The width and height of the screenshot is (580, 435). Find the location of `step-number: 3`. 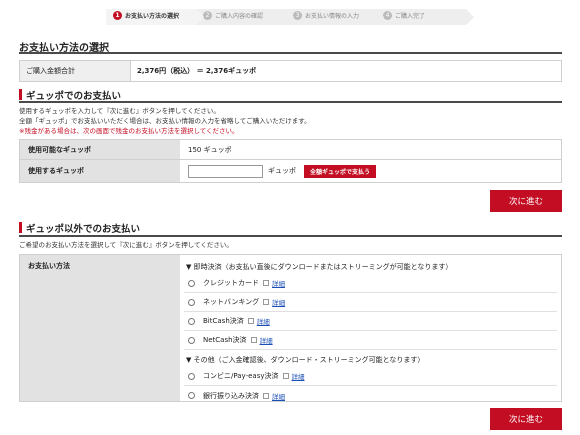

step-number: 3 is located at coordinates (297, 15).